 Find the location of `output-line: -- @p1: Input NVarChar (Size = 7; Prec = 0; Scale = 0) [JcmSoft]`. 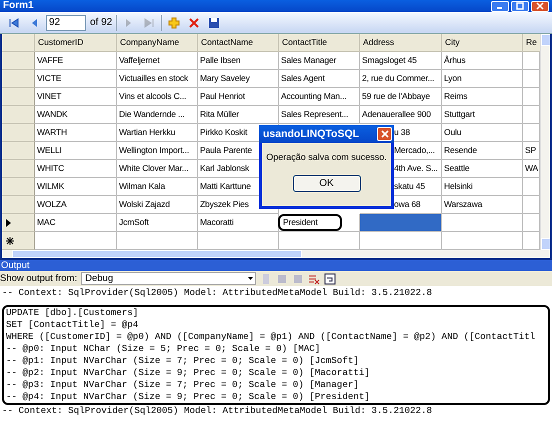

output-line: -- @p1: Input NVarChar (Size = 7; Prec = 0; Scale = 0) [JcmSoft] is located at coordinates (183, 361).